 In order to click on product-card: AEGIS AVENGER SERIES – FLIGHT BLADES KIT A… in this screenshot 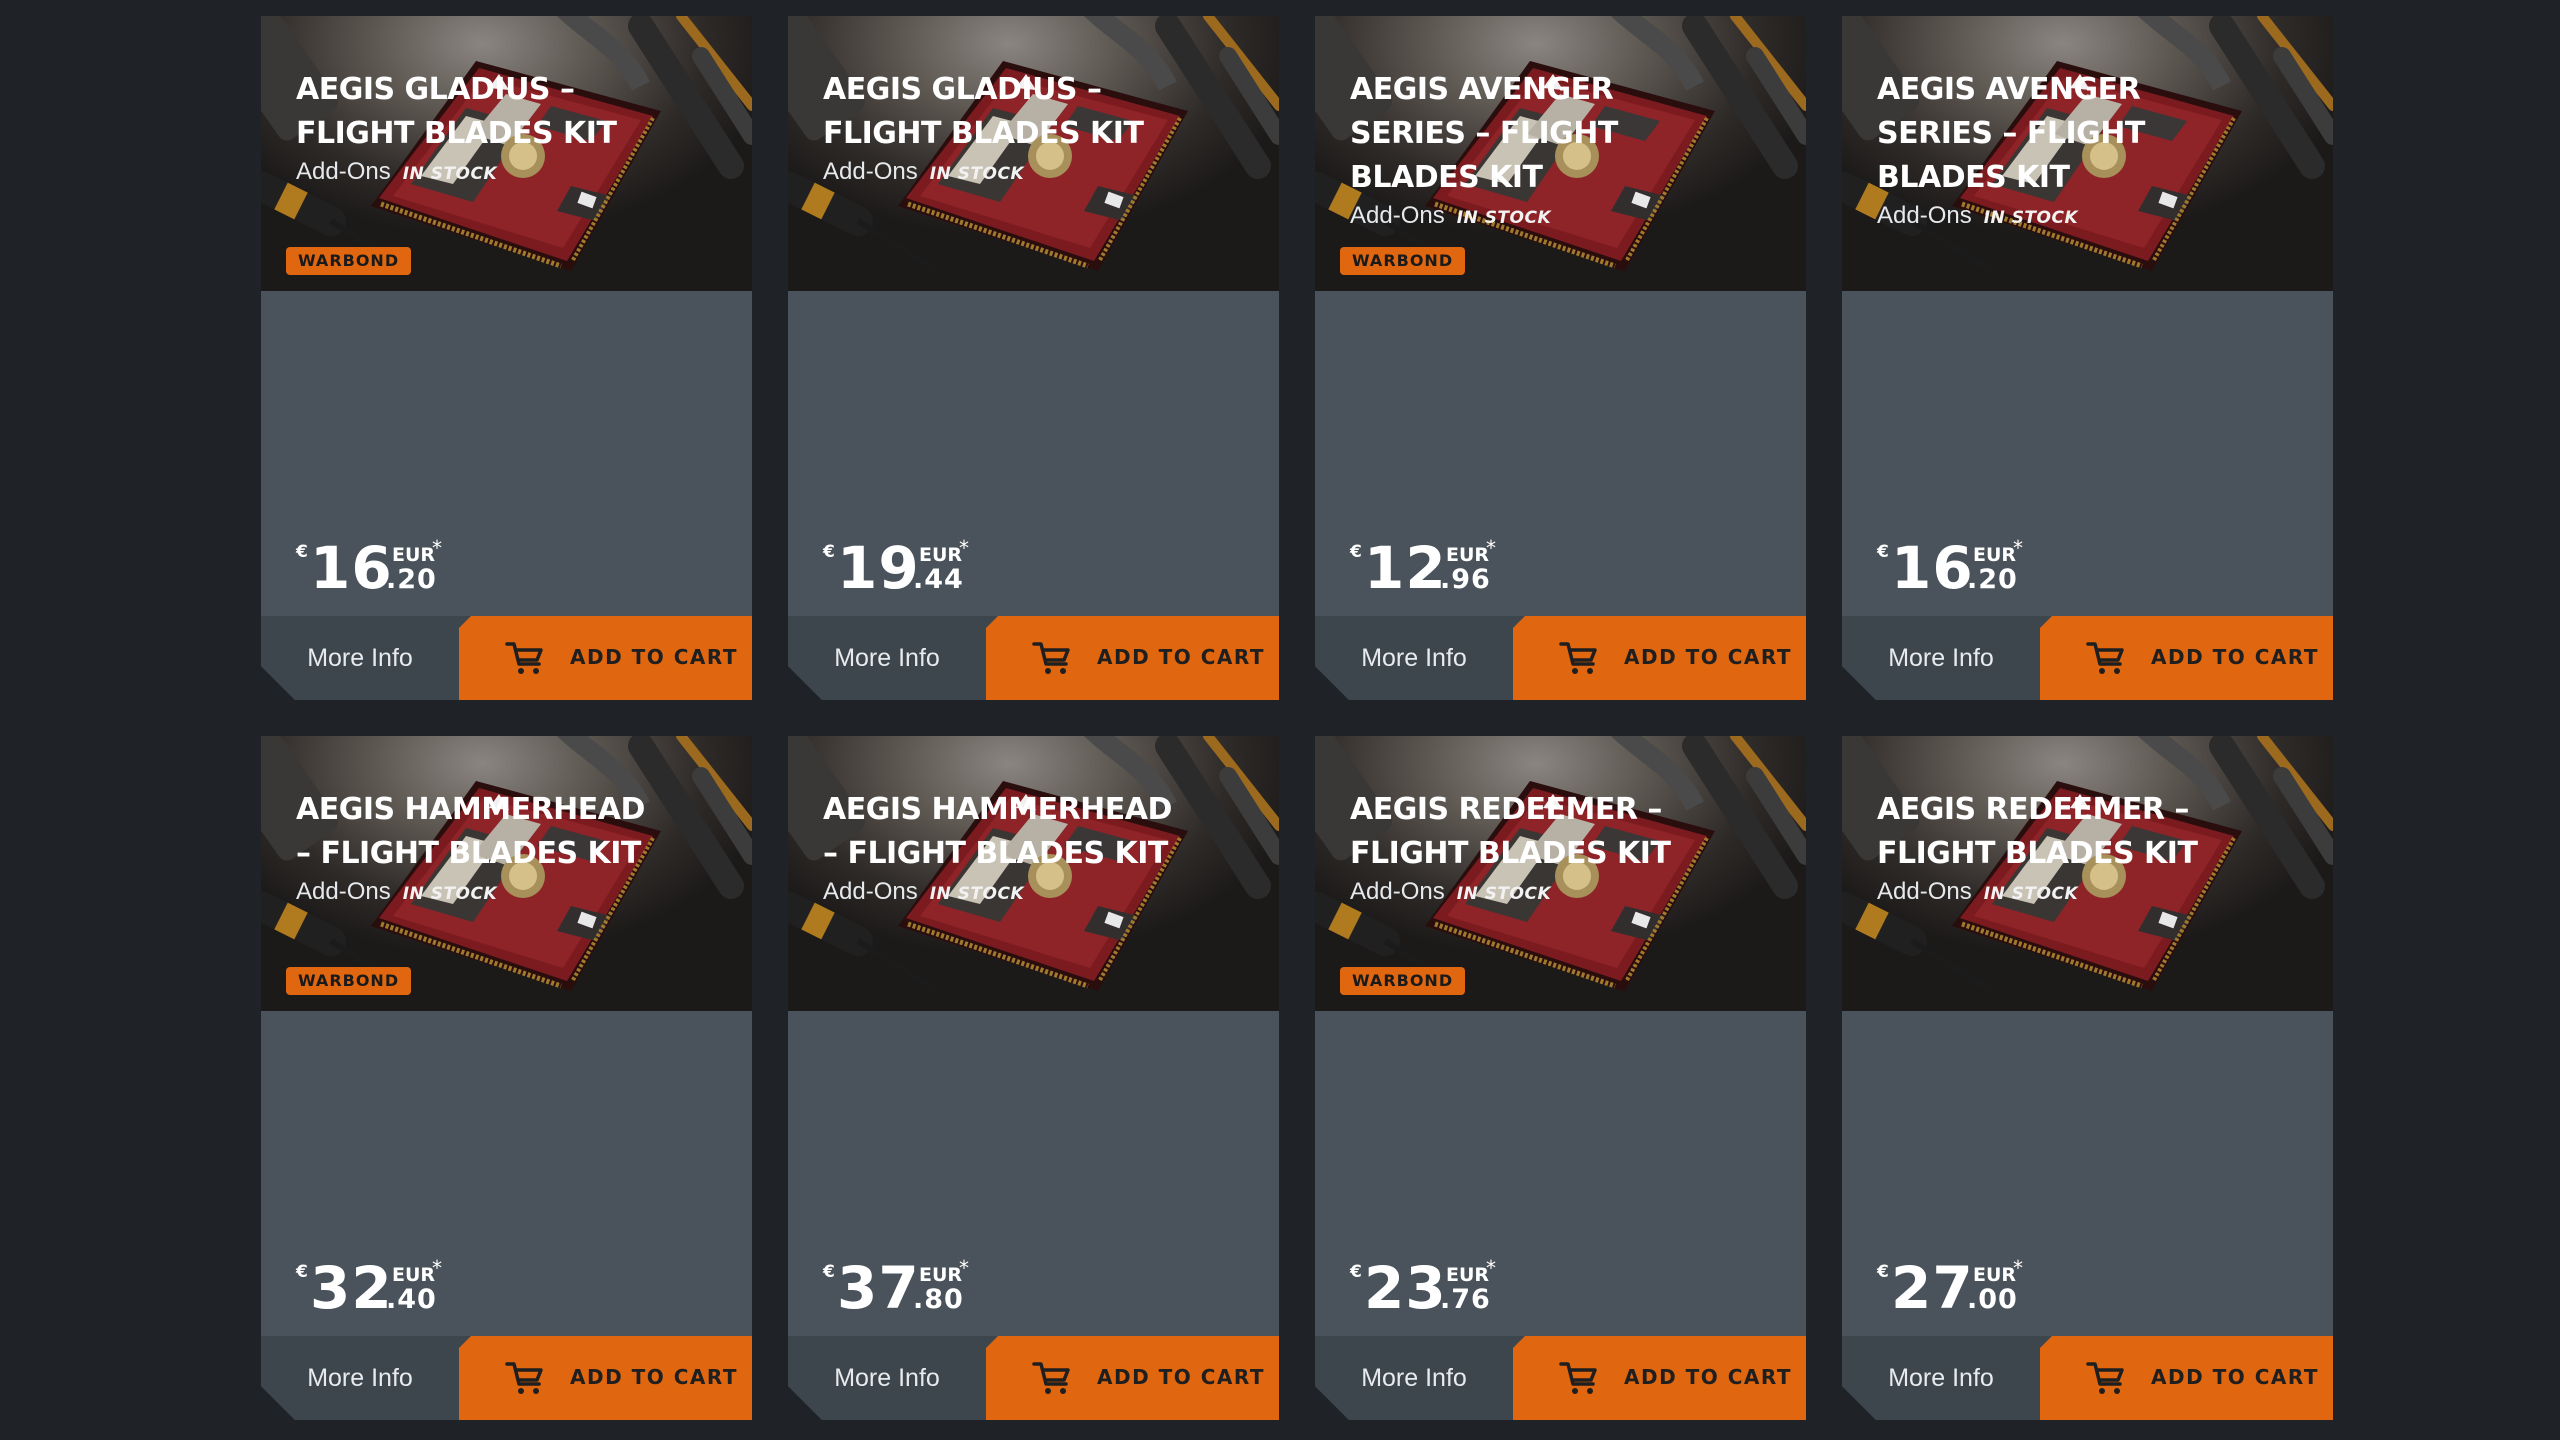, I will do `click(2087, 358)`.